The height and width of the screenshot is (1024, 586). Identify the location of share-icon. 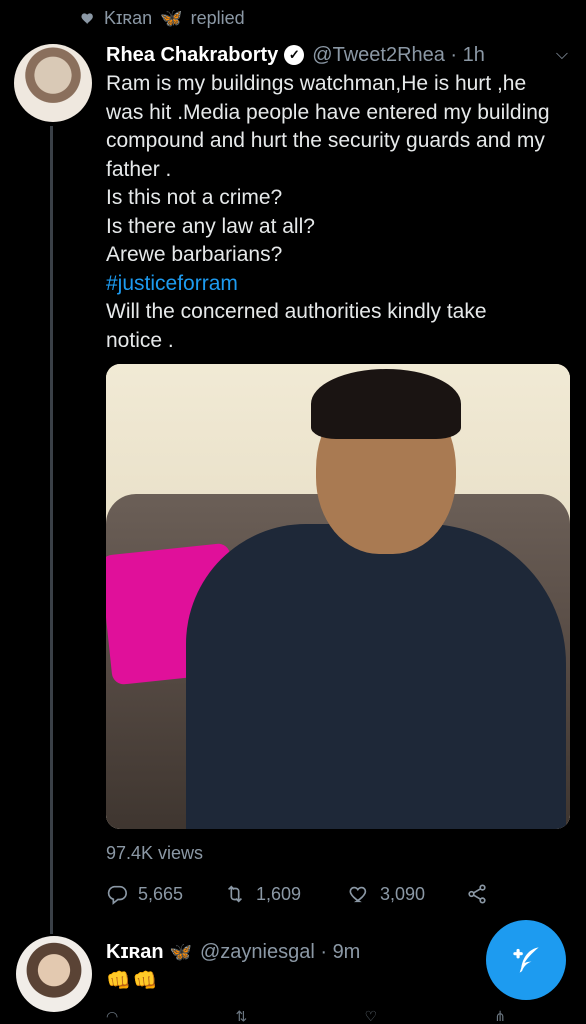
(477, 894).